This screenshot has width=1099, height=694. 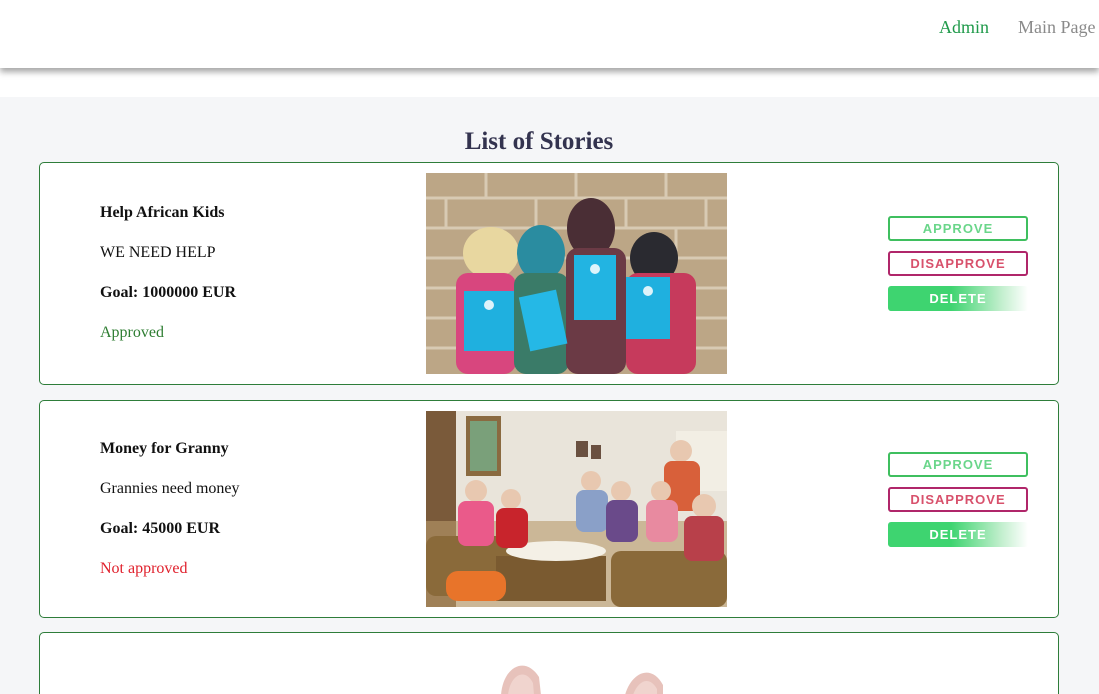 I want to click on story-title: Money for Granny, so click(x=164, y=448).